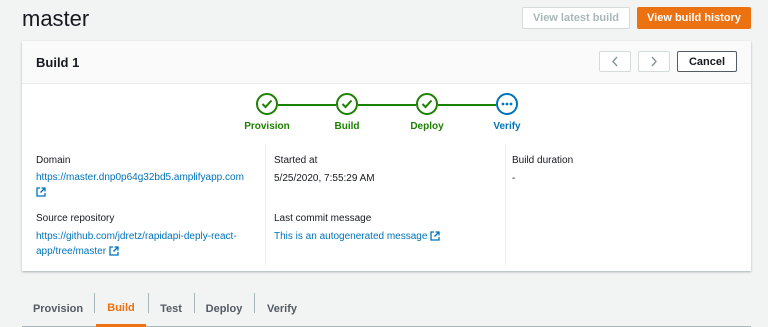 This screenshot has height=327, width=768. Describe the element at coordinates (694, 18) in the screenshot. I see `view-build-history-button: View build history` at that location.